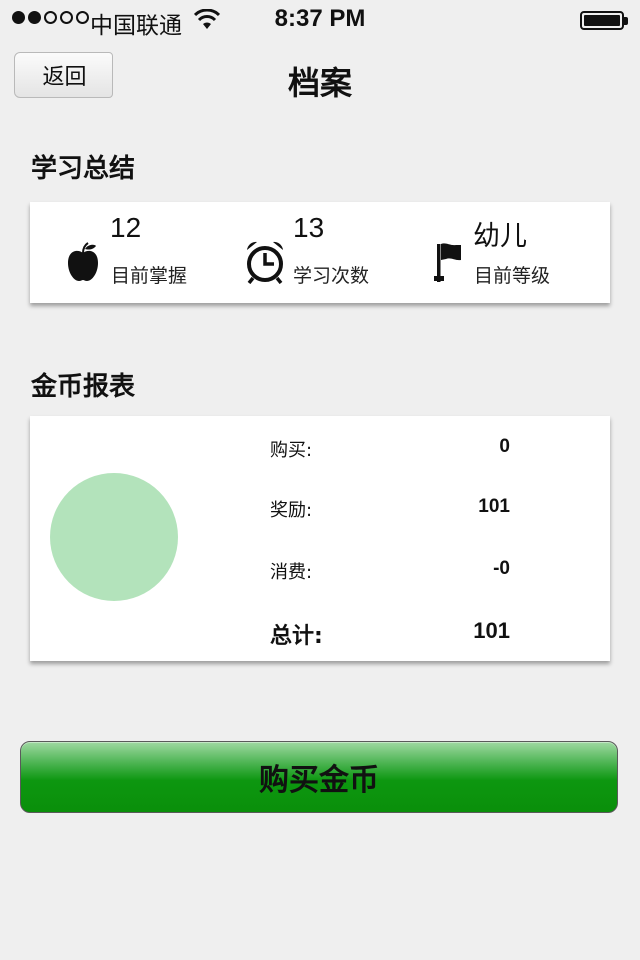  I want to click on study-count: 13, so click(309, 227).